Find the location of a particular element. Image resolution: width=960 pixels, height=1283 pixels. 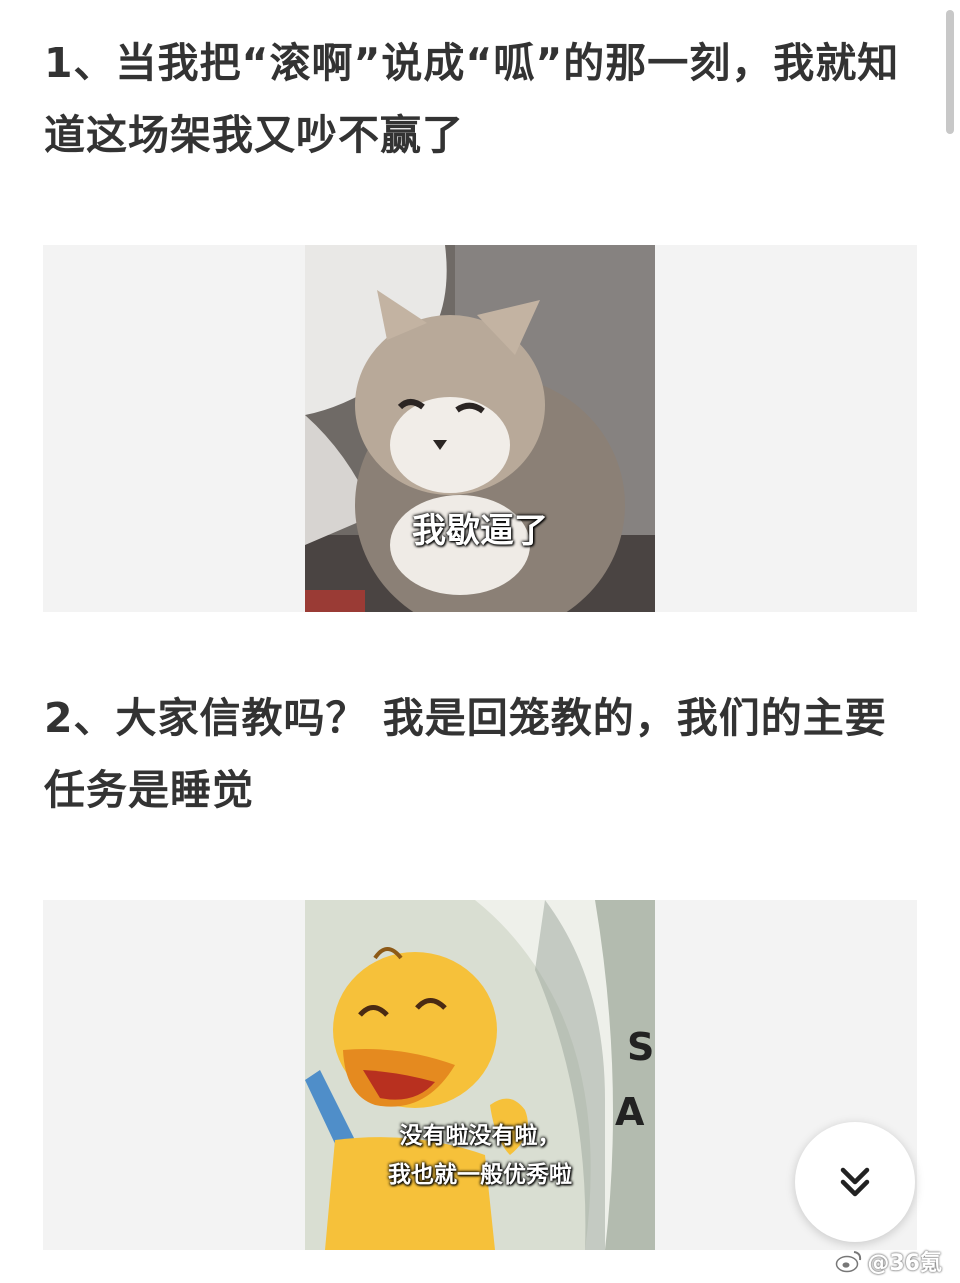

scrollbar-thumb is located at coordinates (950, 72).